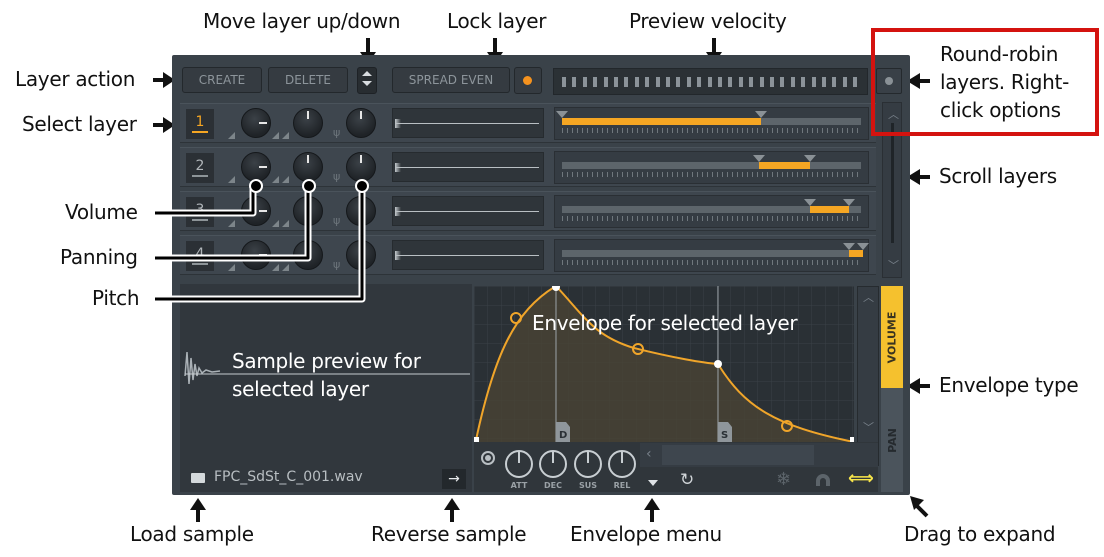  Describe the element at coordinates (868, 297) in the screenshot. I see `scroll-up-icon: ︿` at that location.